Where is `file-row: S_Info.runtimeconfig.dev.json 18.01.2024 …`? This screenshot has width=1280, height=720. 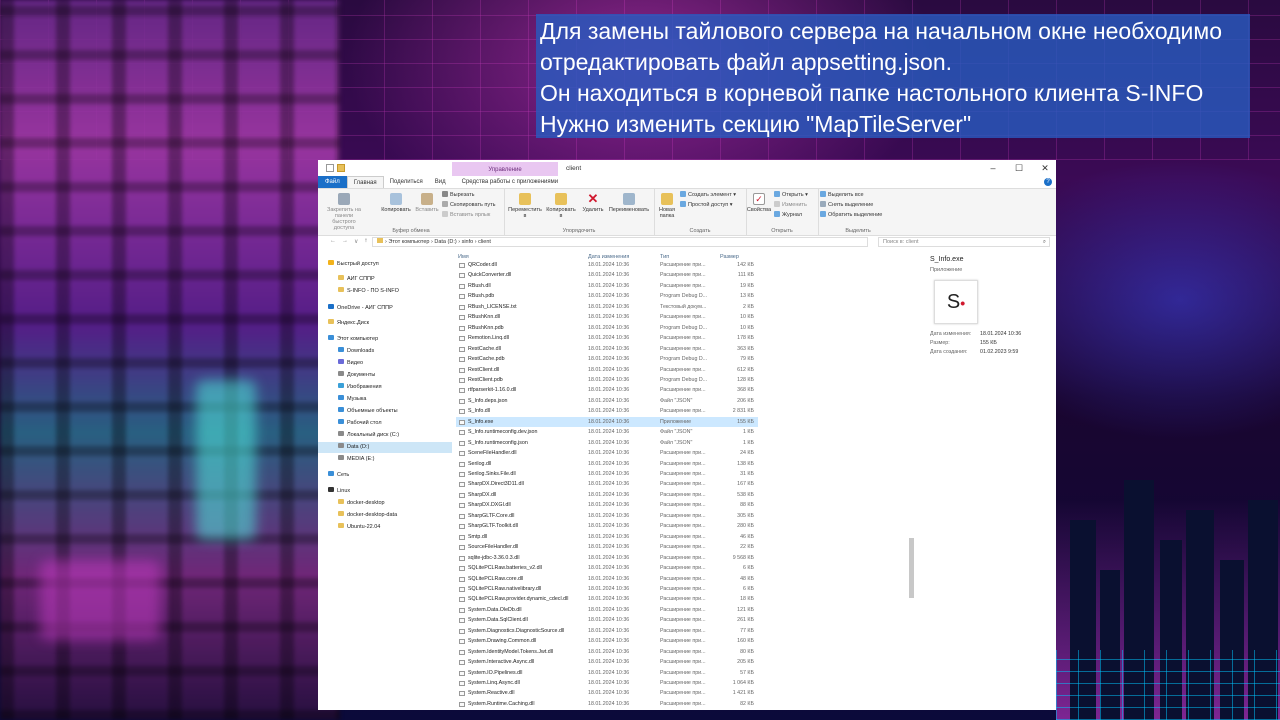
file-row: S_Info.runtimeconfig.dev.json 18.01.2024 … is located at coordinates (607, 432).